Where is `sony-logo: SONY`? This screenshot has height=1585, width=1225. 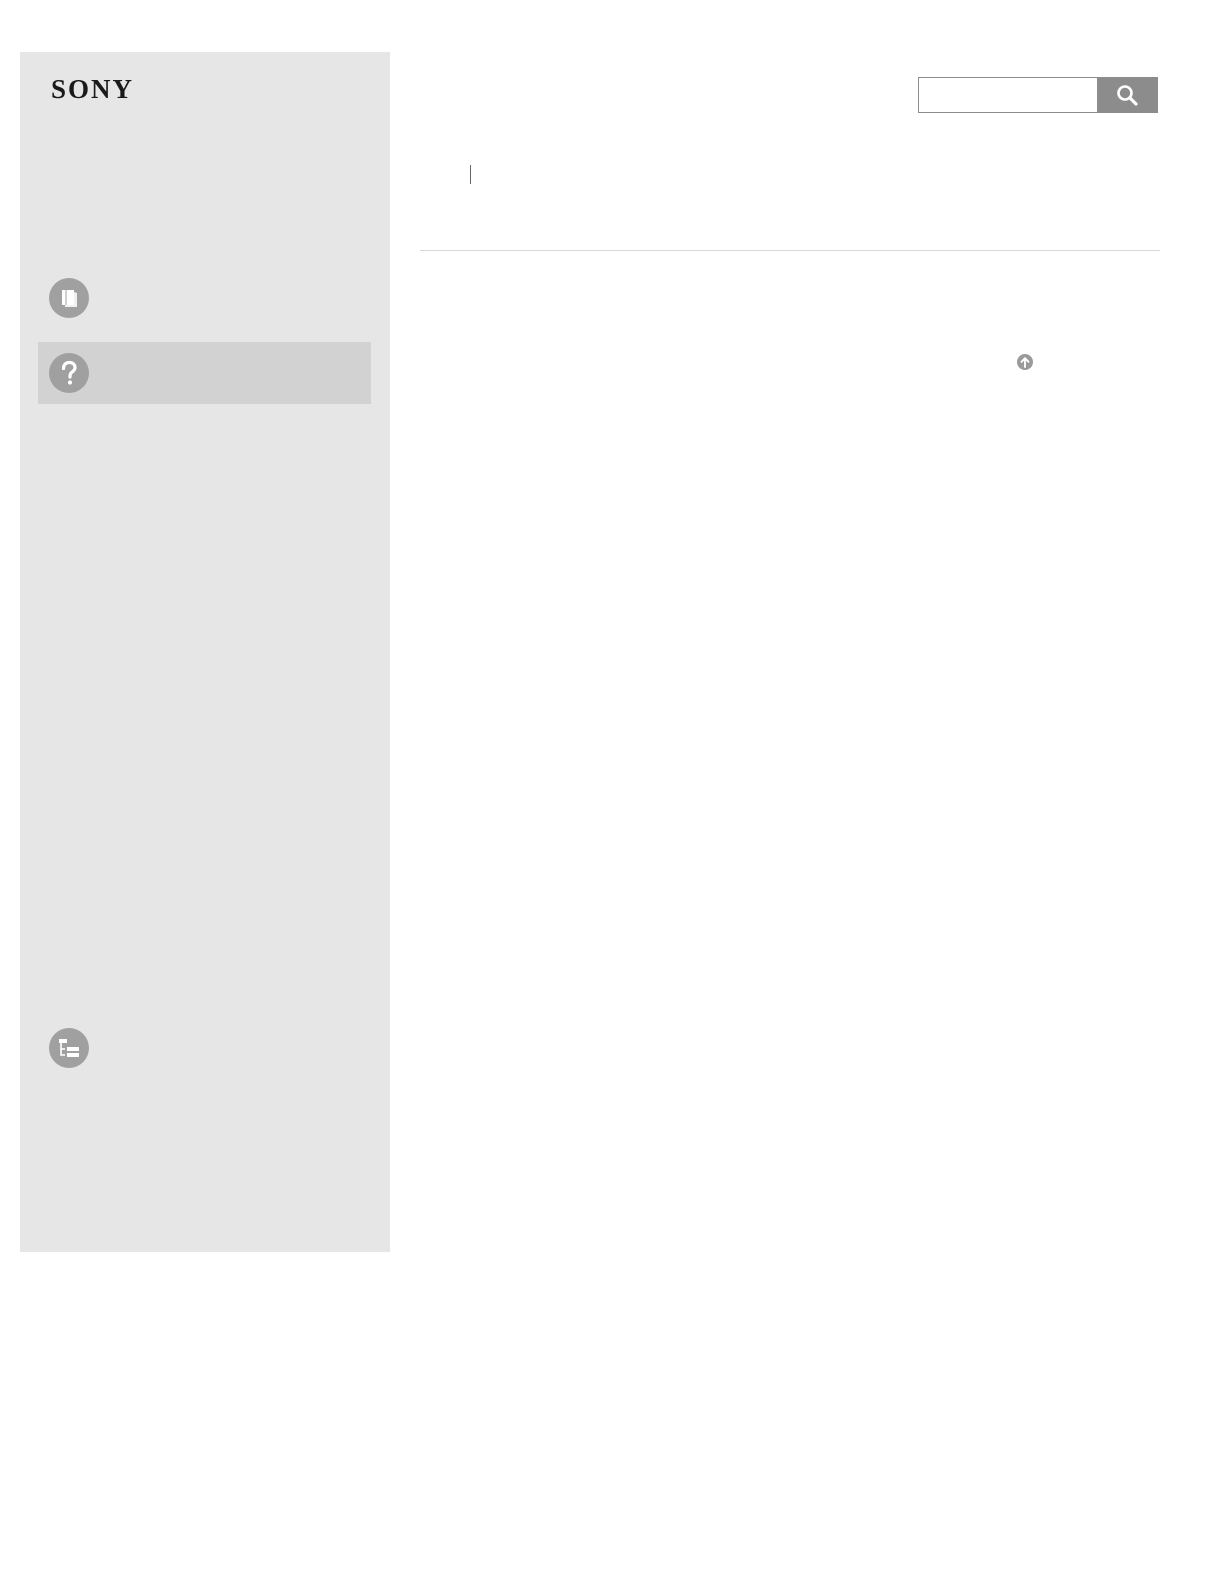 sony-logo: SONY is located at coordinates (92, 89).